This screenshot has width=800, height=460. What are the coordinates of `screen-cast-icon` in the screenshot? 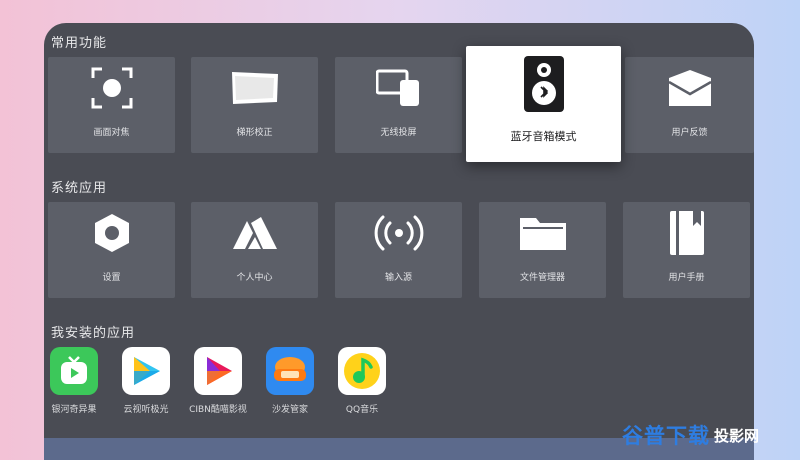 It's located at (399, 88).